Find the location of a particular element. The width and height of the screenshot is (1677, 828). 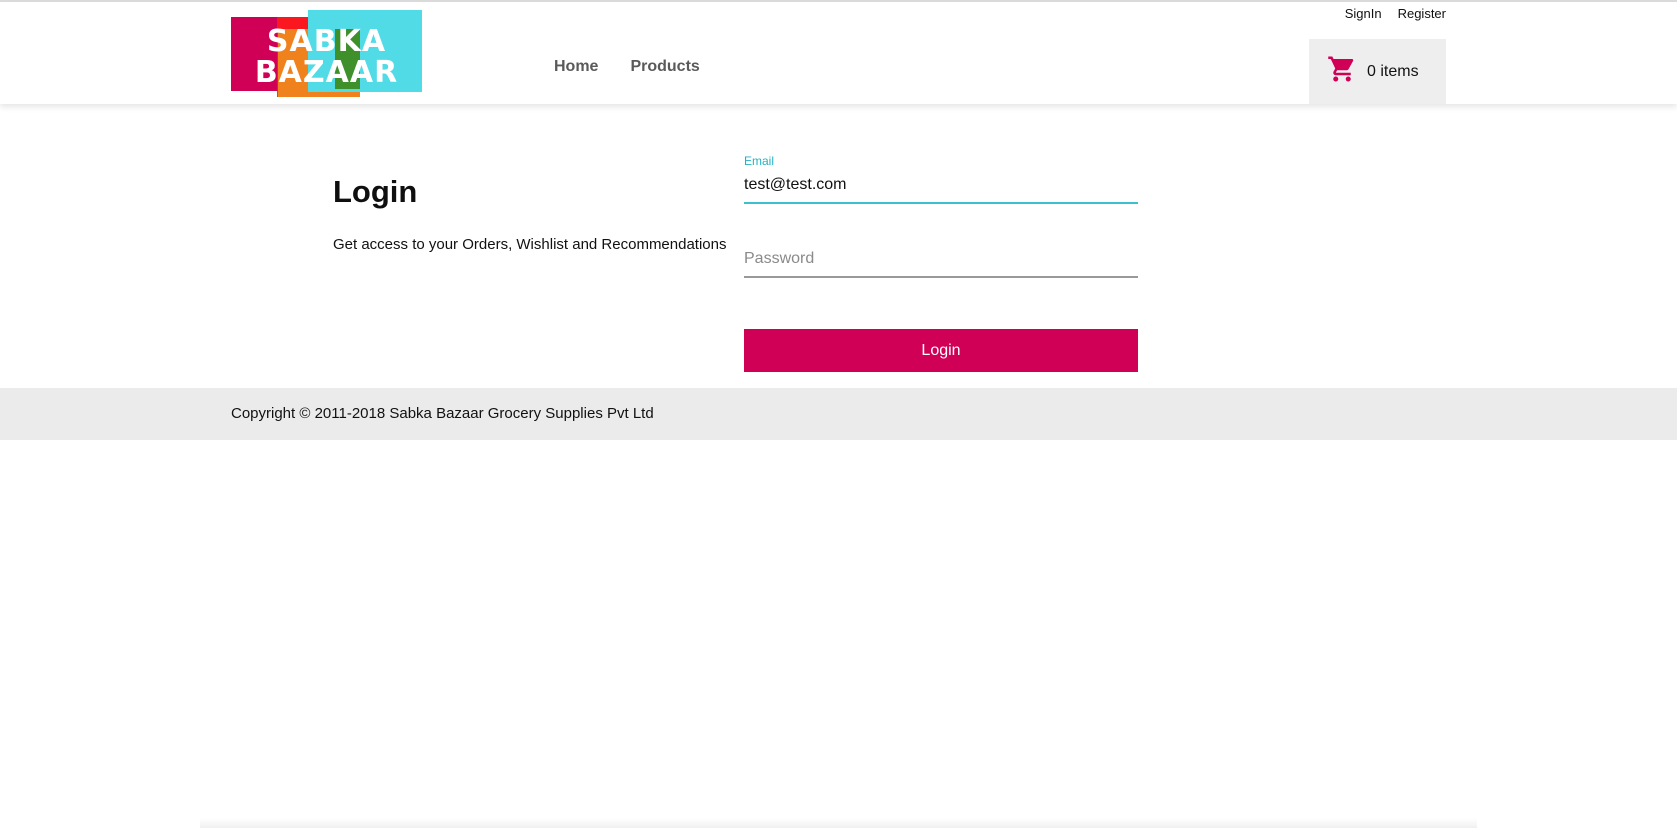

bottom-shadow is located at coordinates (838, 823).